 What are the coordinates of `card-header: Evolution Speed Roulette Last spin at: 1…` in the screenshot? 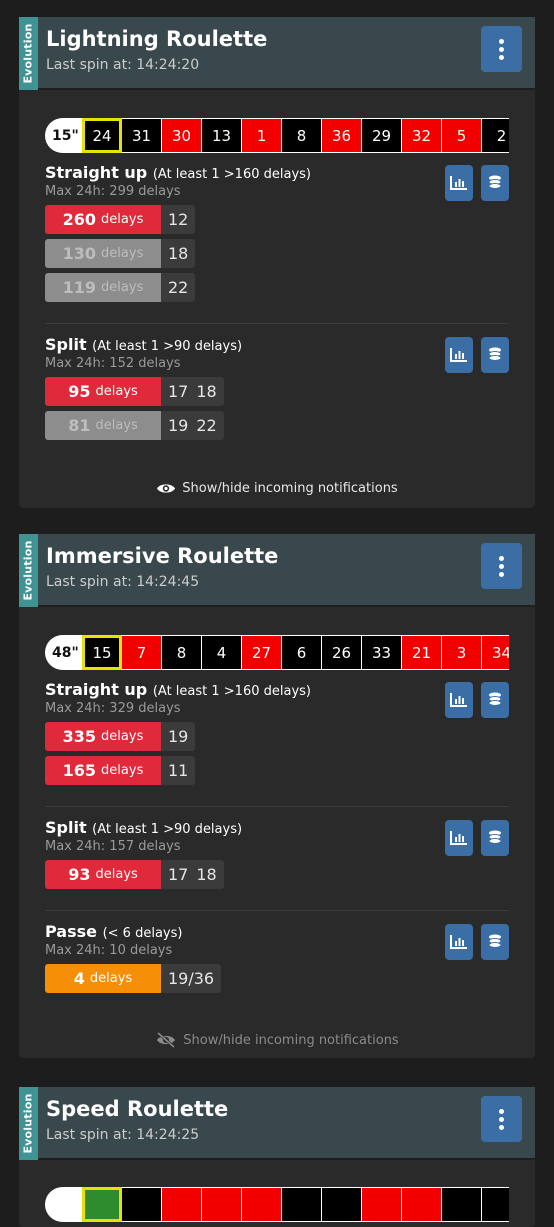 It's located at (277, 1123).